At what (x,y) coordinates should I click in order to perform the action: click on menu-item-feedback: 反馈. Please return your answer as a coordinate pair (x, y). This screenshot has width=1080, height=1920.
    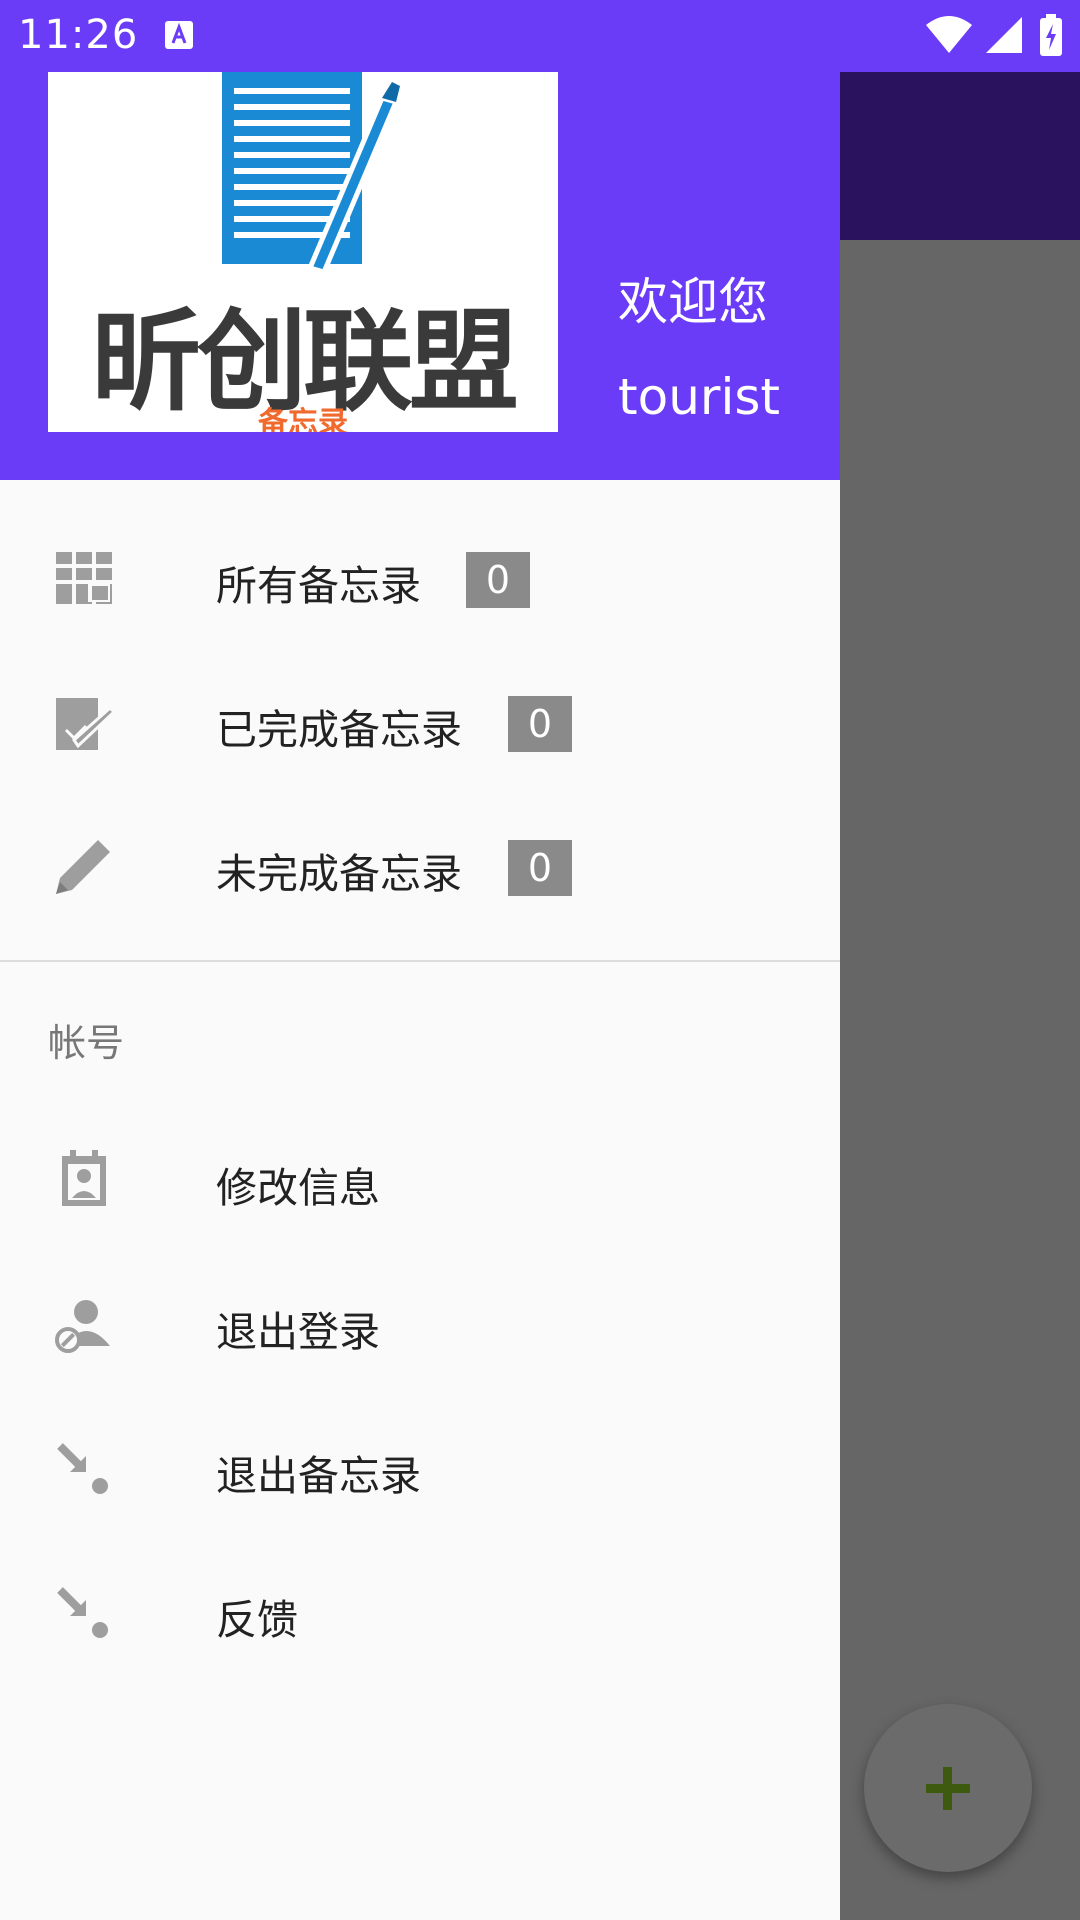
    Looking at the image, I should click on (420, 1610).